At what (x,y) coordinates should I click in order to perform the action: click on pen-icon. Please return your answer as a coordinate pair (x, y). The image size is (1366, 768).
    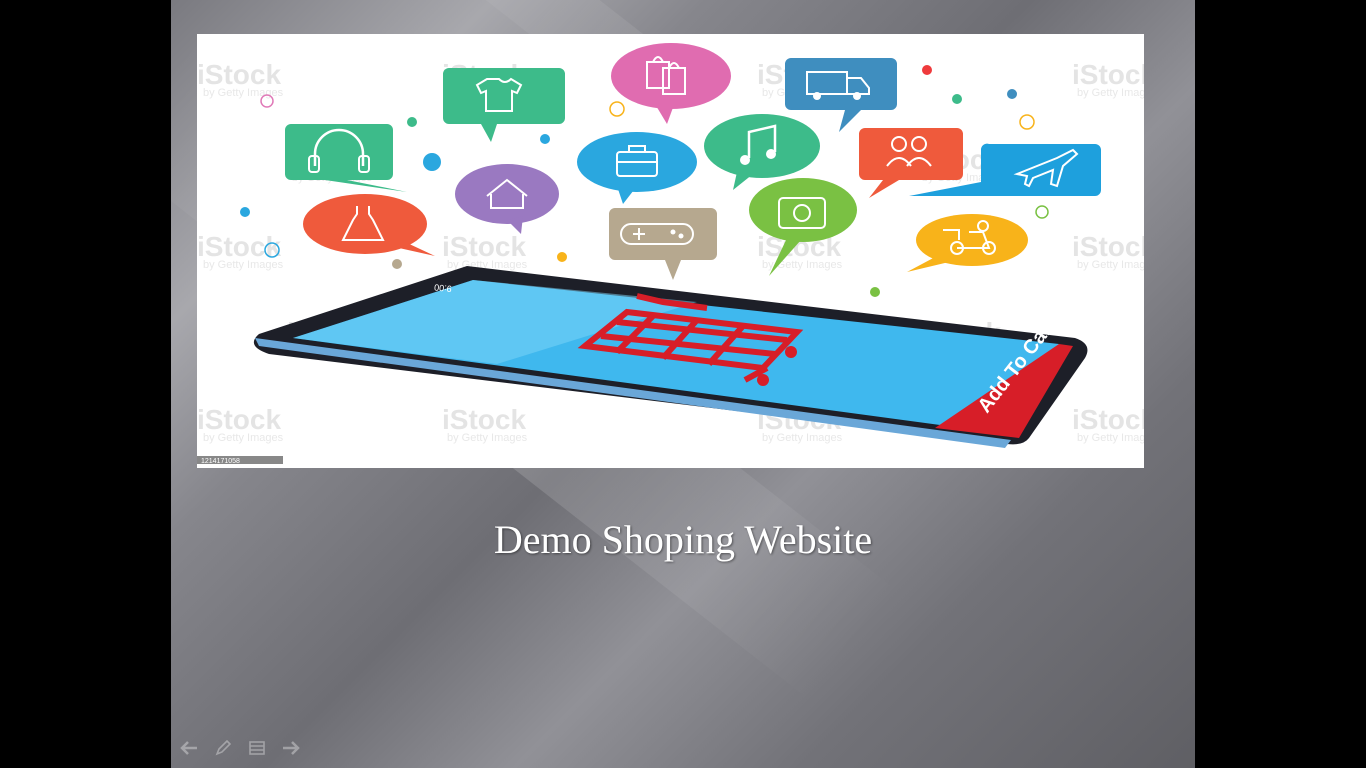
    Looking at the image, I should click on (223, 748).